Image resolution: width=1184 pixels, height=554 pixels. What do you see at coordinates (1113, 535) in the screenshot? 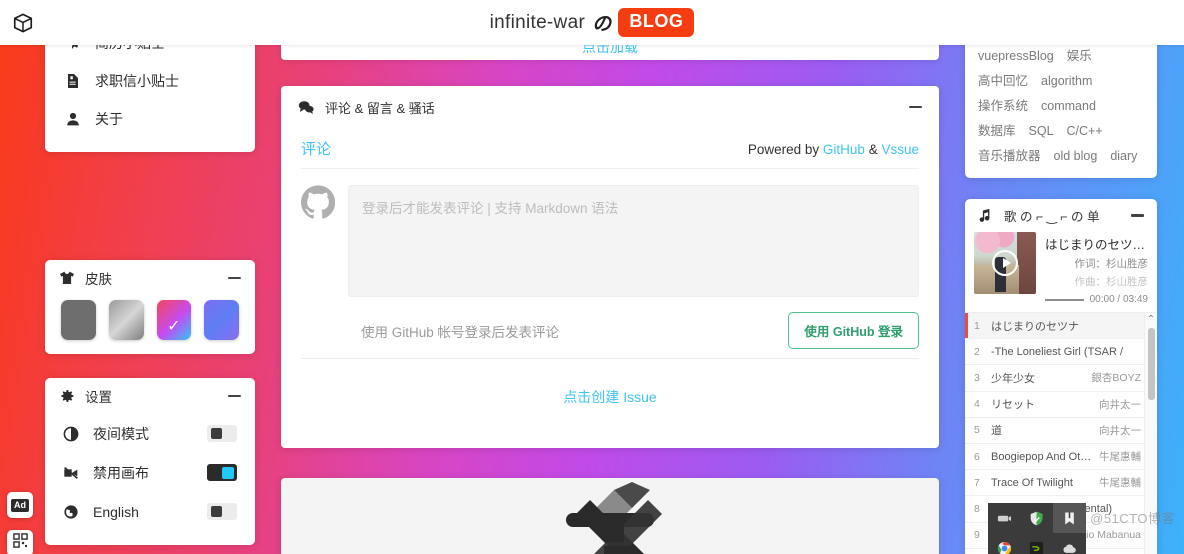
I see `playlist-artist: io Mabanua` at bounding box center [1113, 535].